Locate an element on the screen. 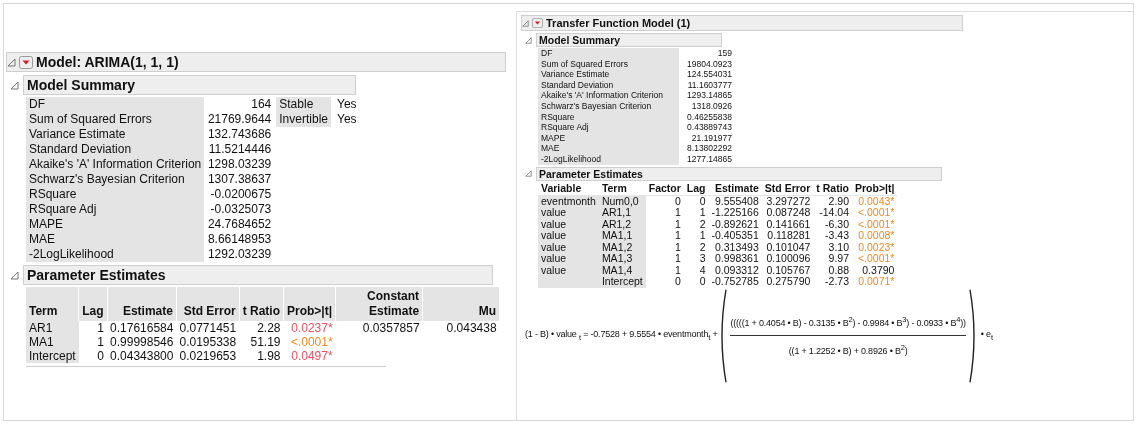  table-cell-text: 9.97 is located at coordinates (838, 259).